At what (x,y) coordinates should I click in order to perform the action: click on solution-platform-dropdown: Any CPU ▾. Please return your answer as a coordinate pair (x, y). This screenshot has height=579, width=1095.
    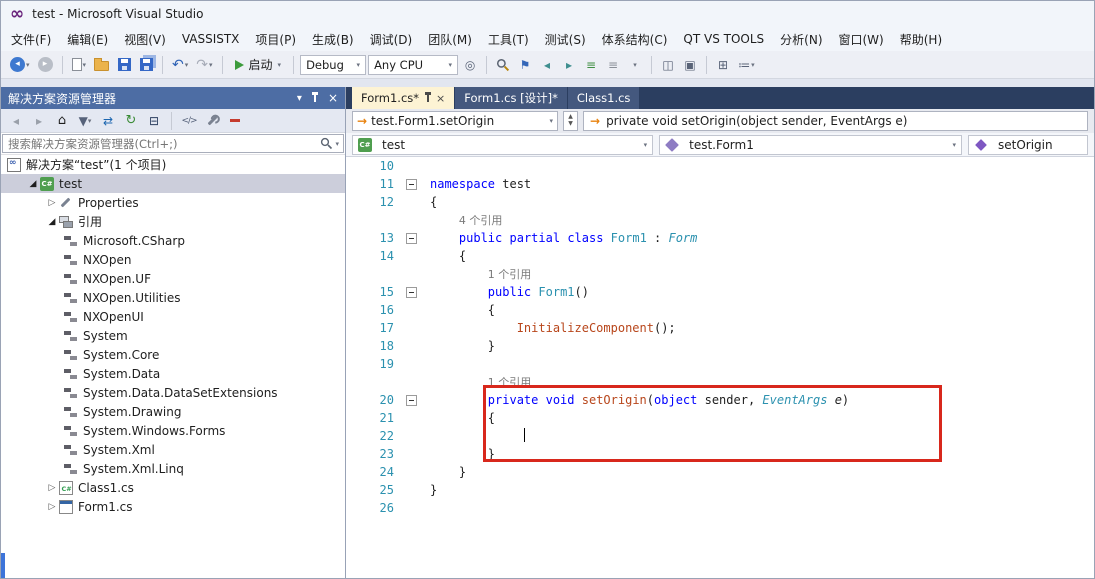
    Looking at the image, I should click on (413, 64).